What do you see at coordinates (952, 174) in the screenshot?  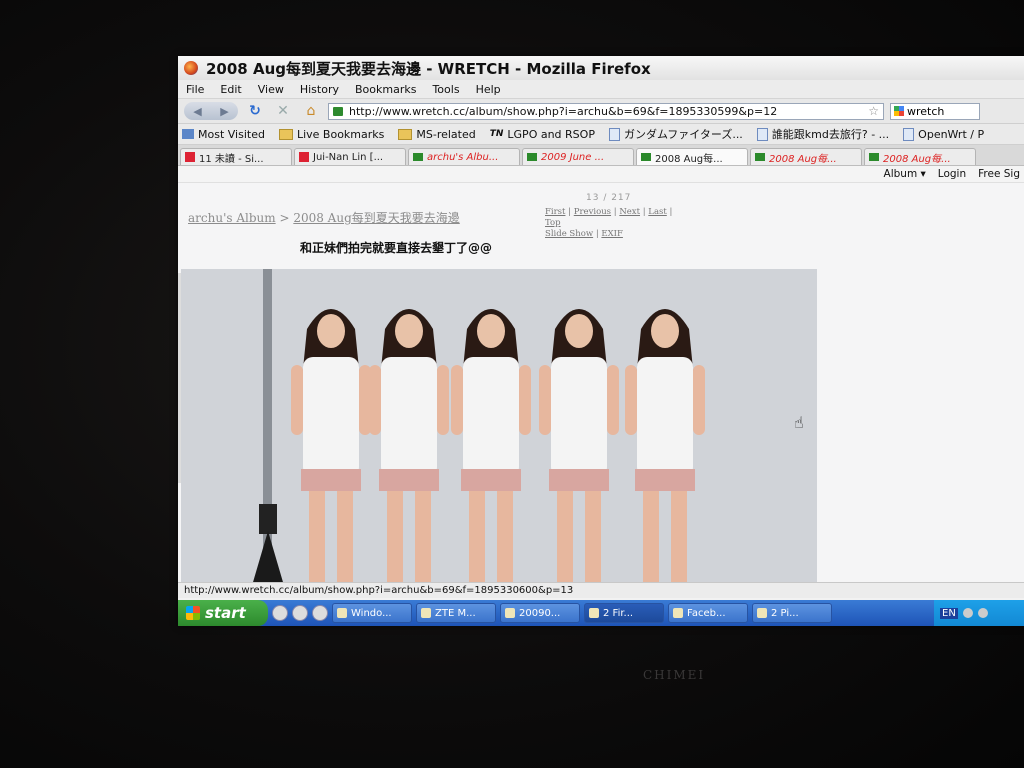 I see `login-link: Login` at bounding box center [952, 174].